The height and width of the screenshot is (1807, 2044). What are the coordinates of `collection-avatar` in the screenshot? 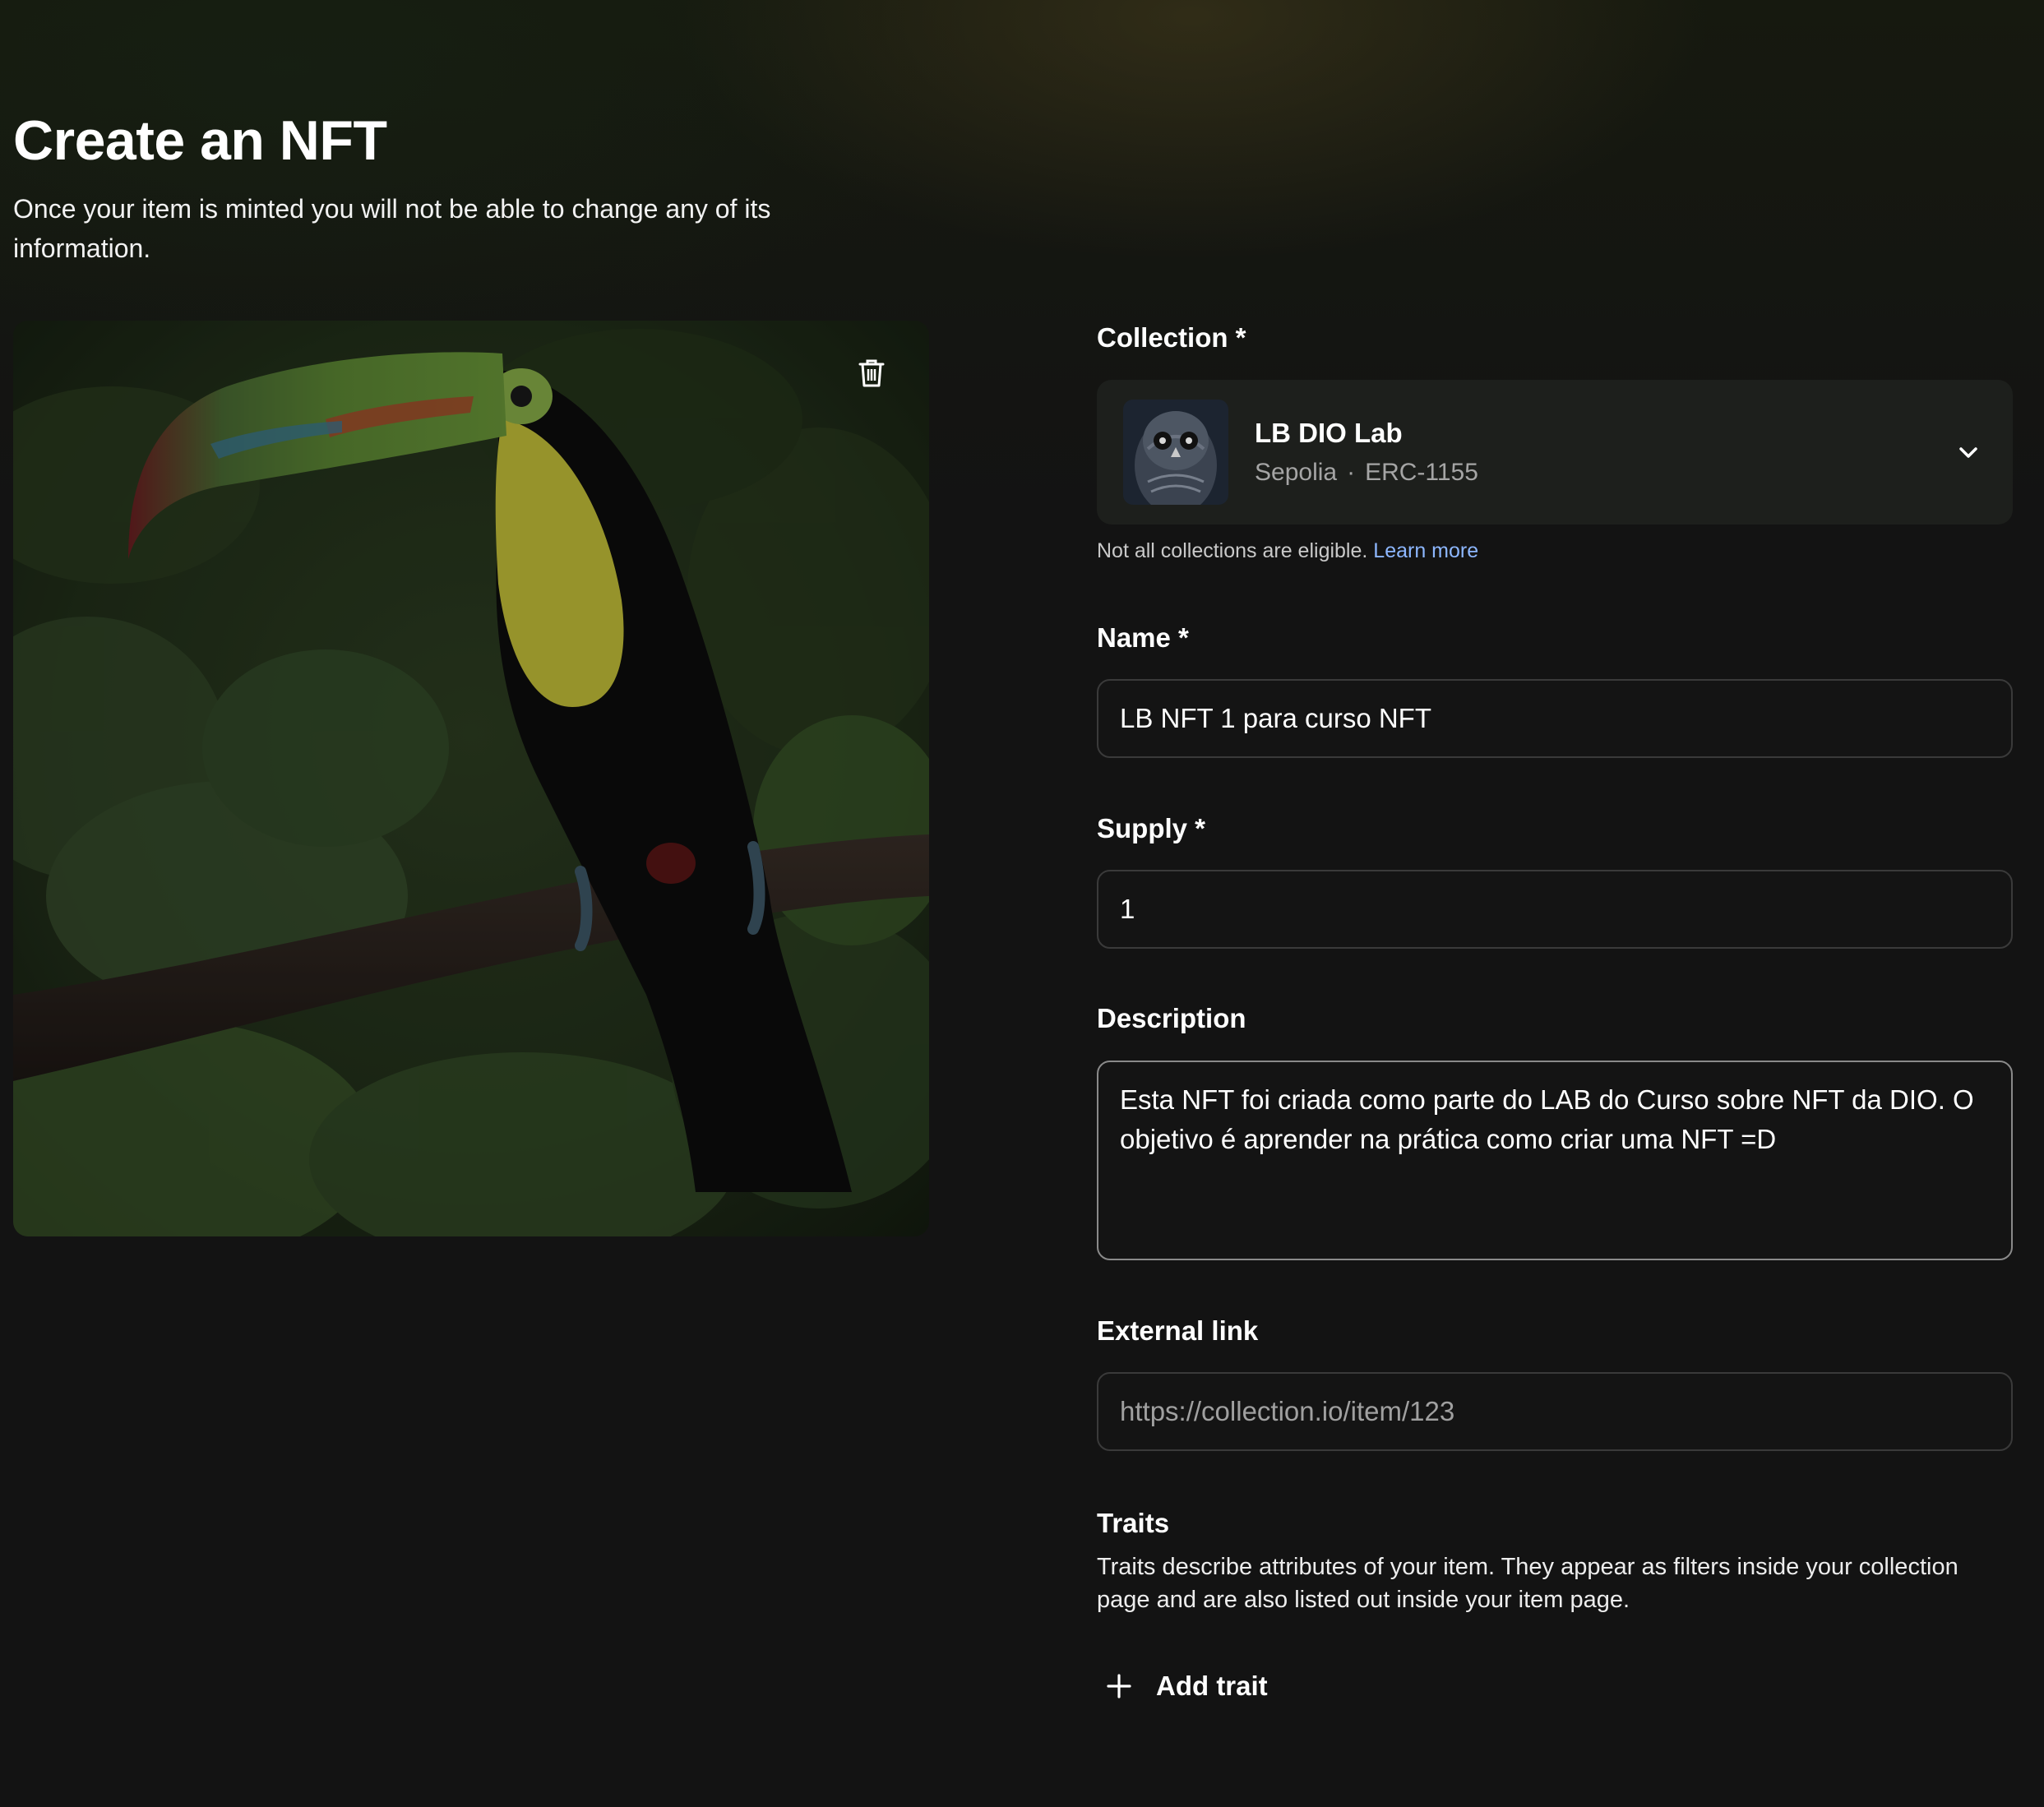 It's located at (1175, 452).